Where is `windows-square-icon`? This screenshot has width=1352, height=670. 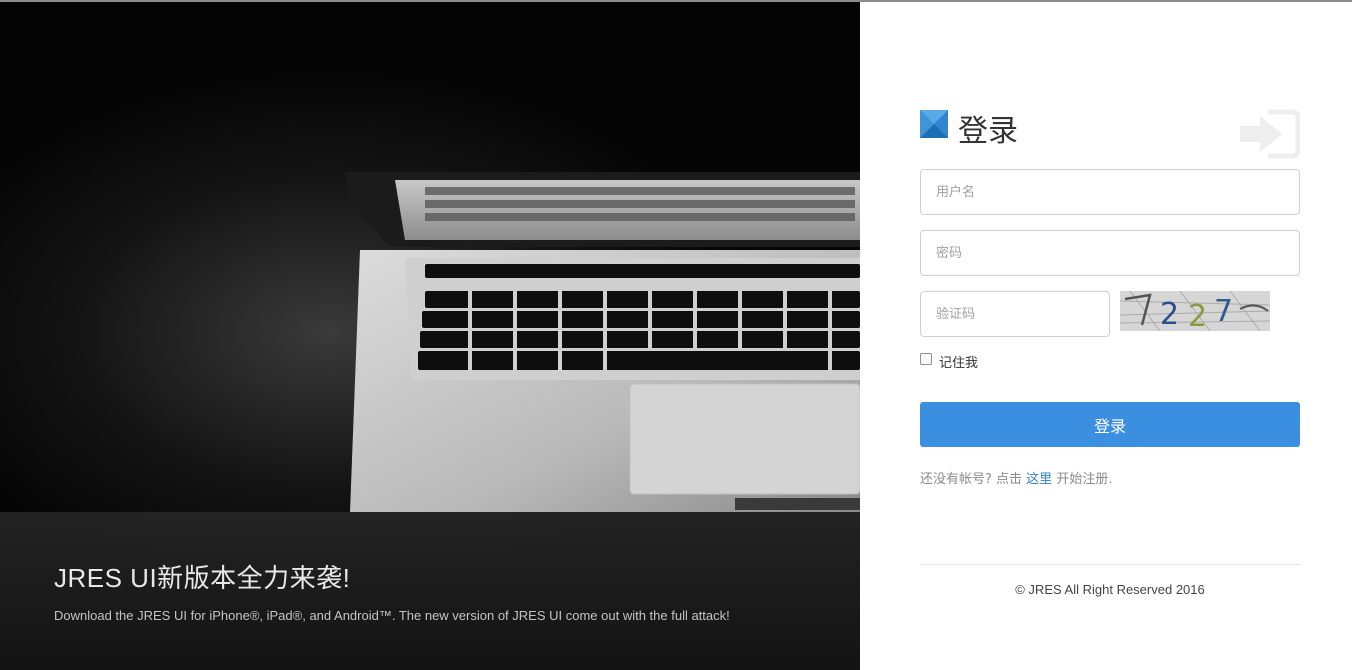
windows-square-icon is located at coordinates (934, 124).